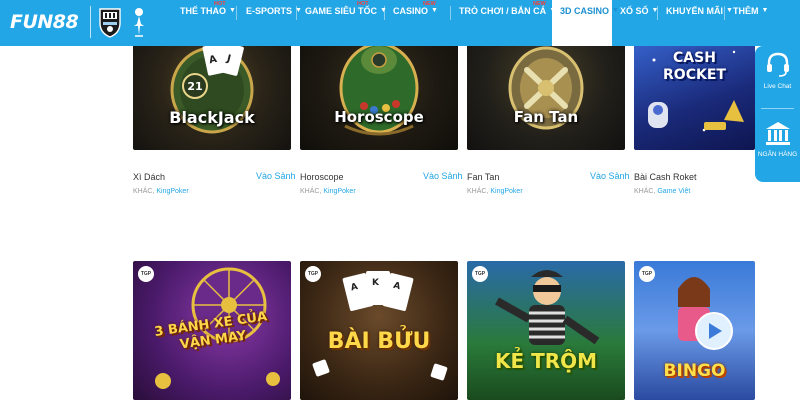  What do you see at coordinates (777, 154) in the screenshot?
I see `bank-label: NGÂN HÀNG` at bounding box center [777, 154].